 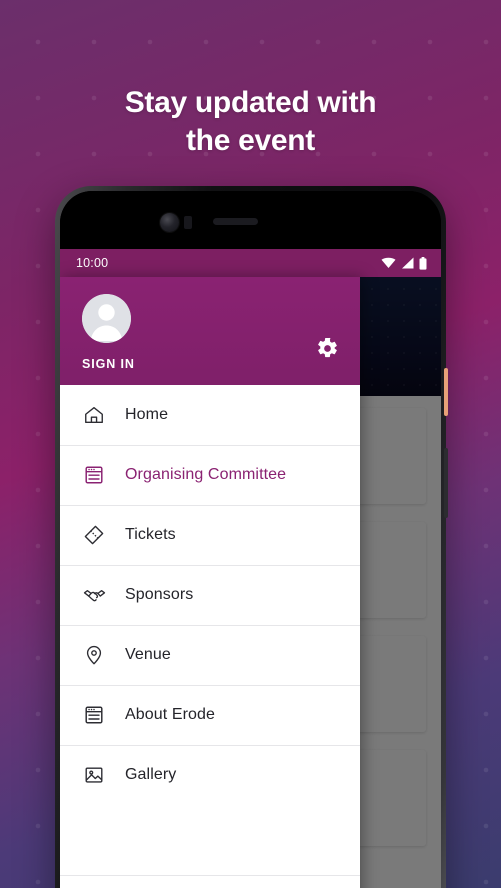 What do you see at coordinates (423, 263) in the screenshot?
I see `battery-icon` at bounding box center [423, 263].